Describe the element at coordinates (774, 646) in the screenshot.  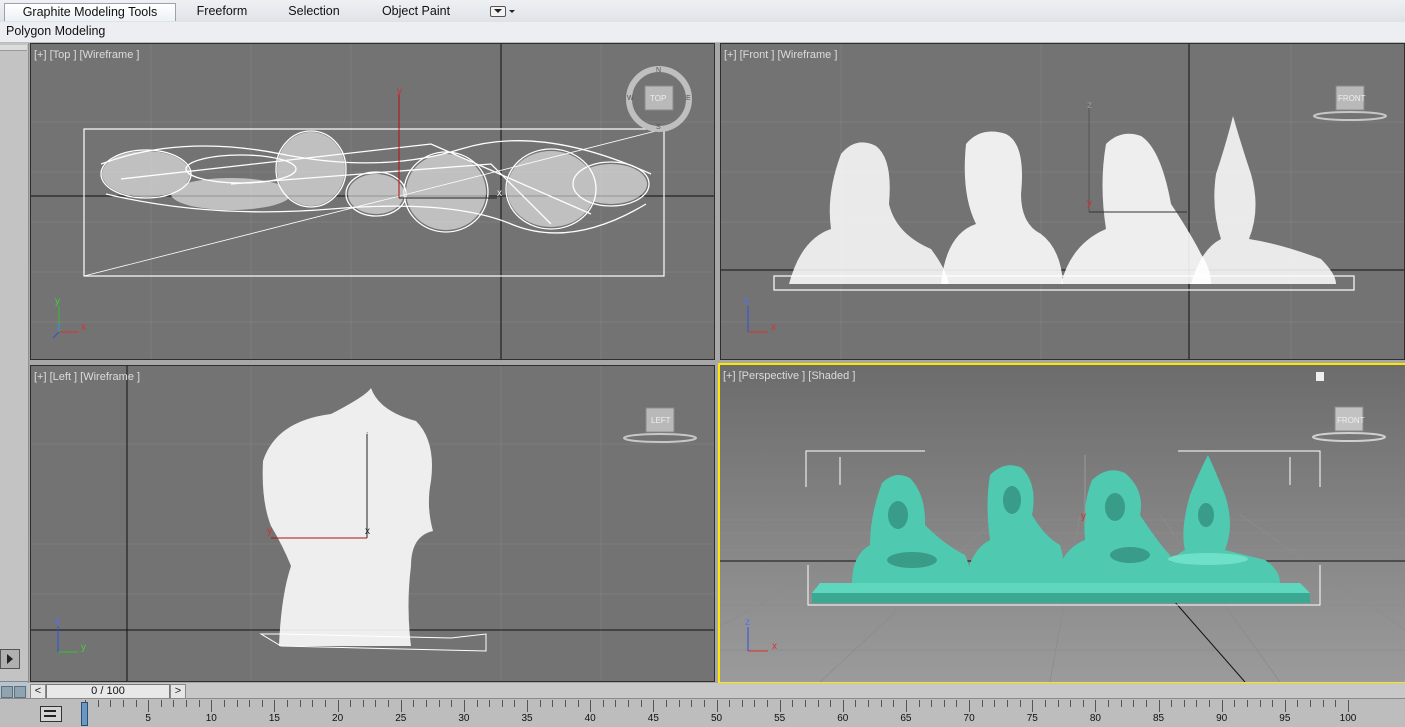
I see `axis-label: x` at that location.